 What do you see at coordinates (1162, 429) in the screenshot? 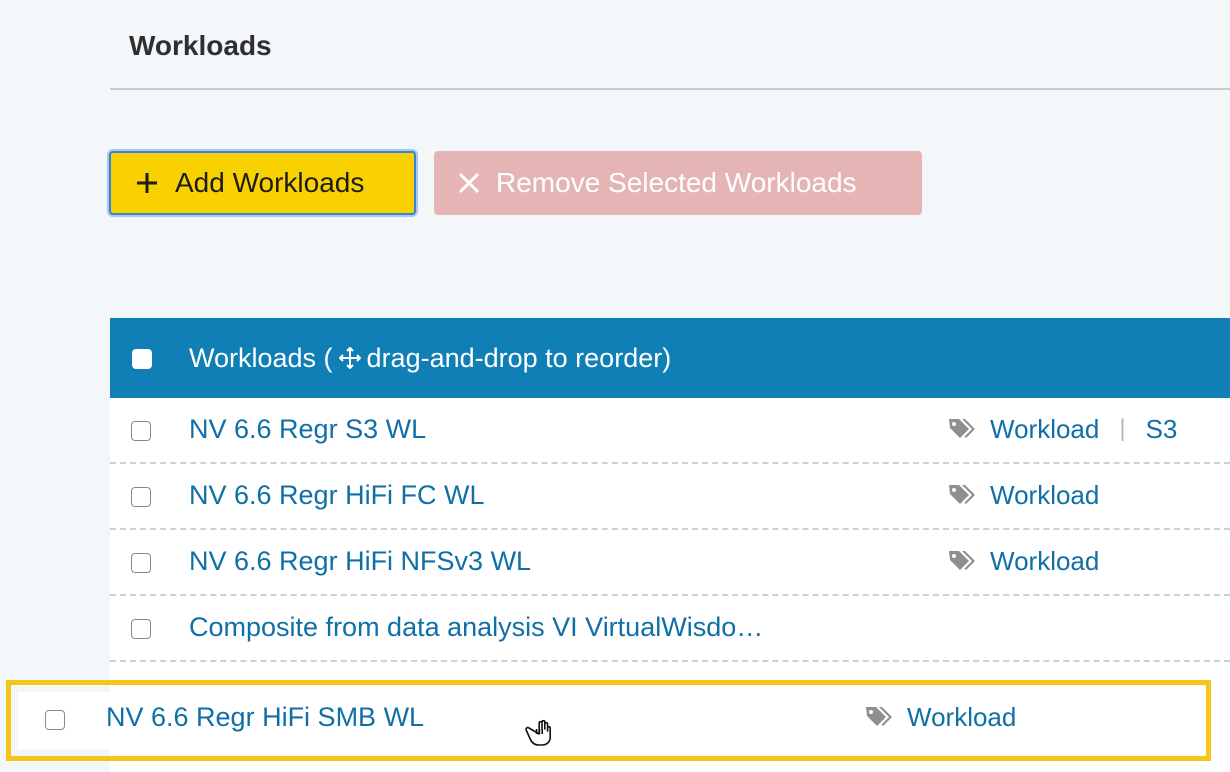
I see `tag-link: S3` at bounding box center [1162, 429].